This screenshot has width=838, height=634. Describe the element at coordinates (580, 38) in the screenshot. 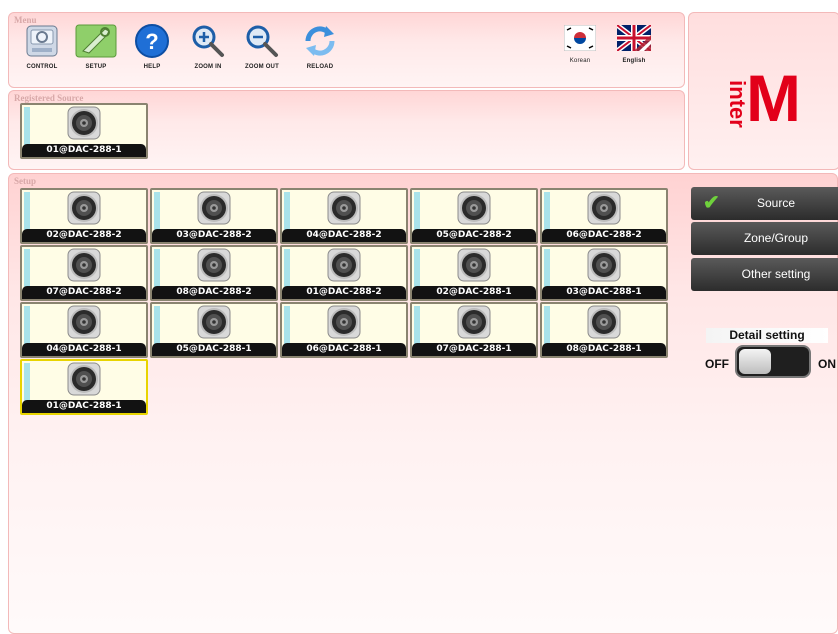

I see `korea-flag-icon` at that location.